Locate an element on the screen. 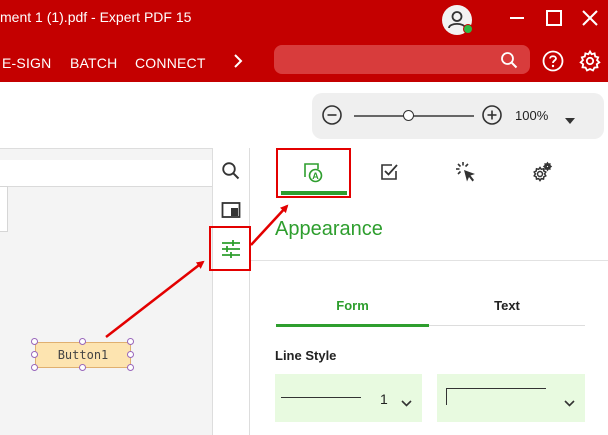 Image resolution: width=608 pixels, height=435 pixels. help-icon is located at coordinates (553, 61).